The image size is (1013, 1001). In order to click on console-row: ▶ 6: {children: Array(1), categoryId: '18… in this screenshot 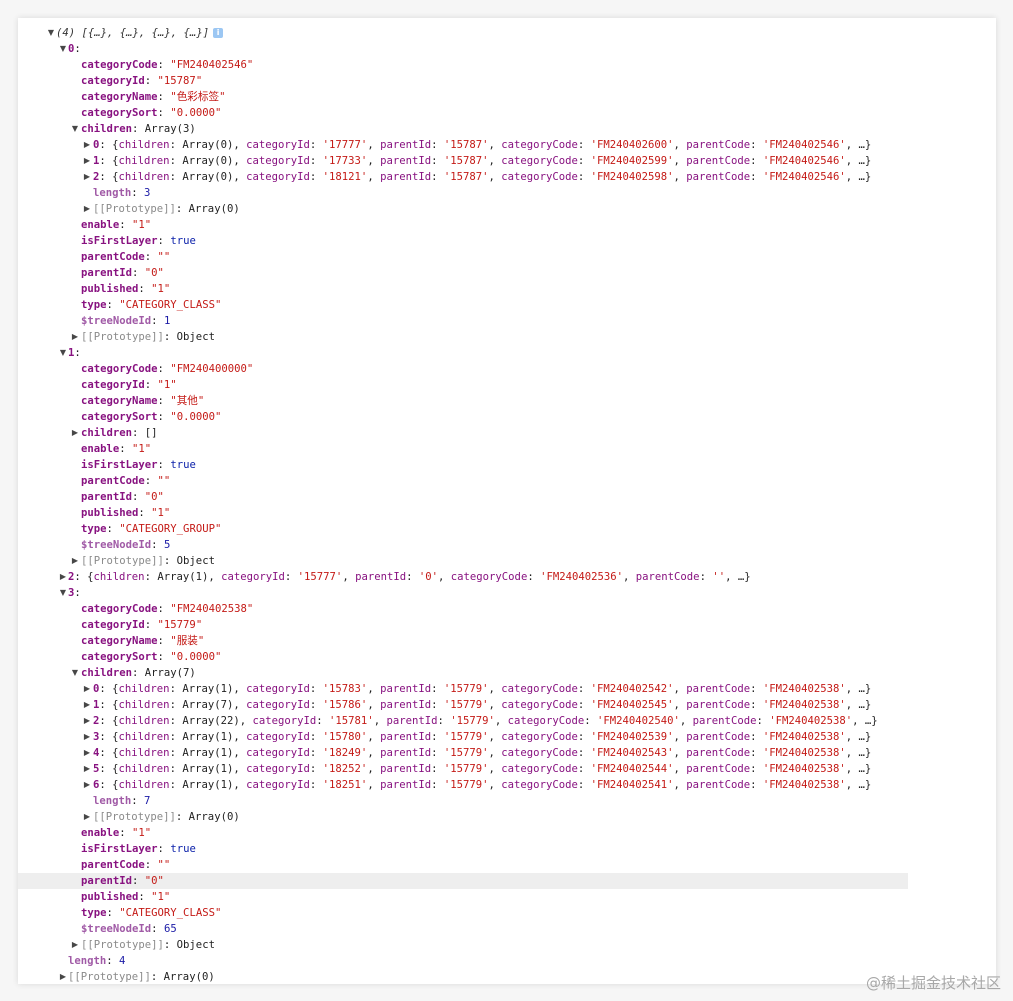, I will do `click(507, 785)`.